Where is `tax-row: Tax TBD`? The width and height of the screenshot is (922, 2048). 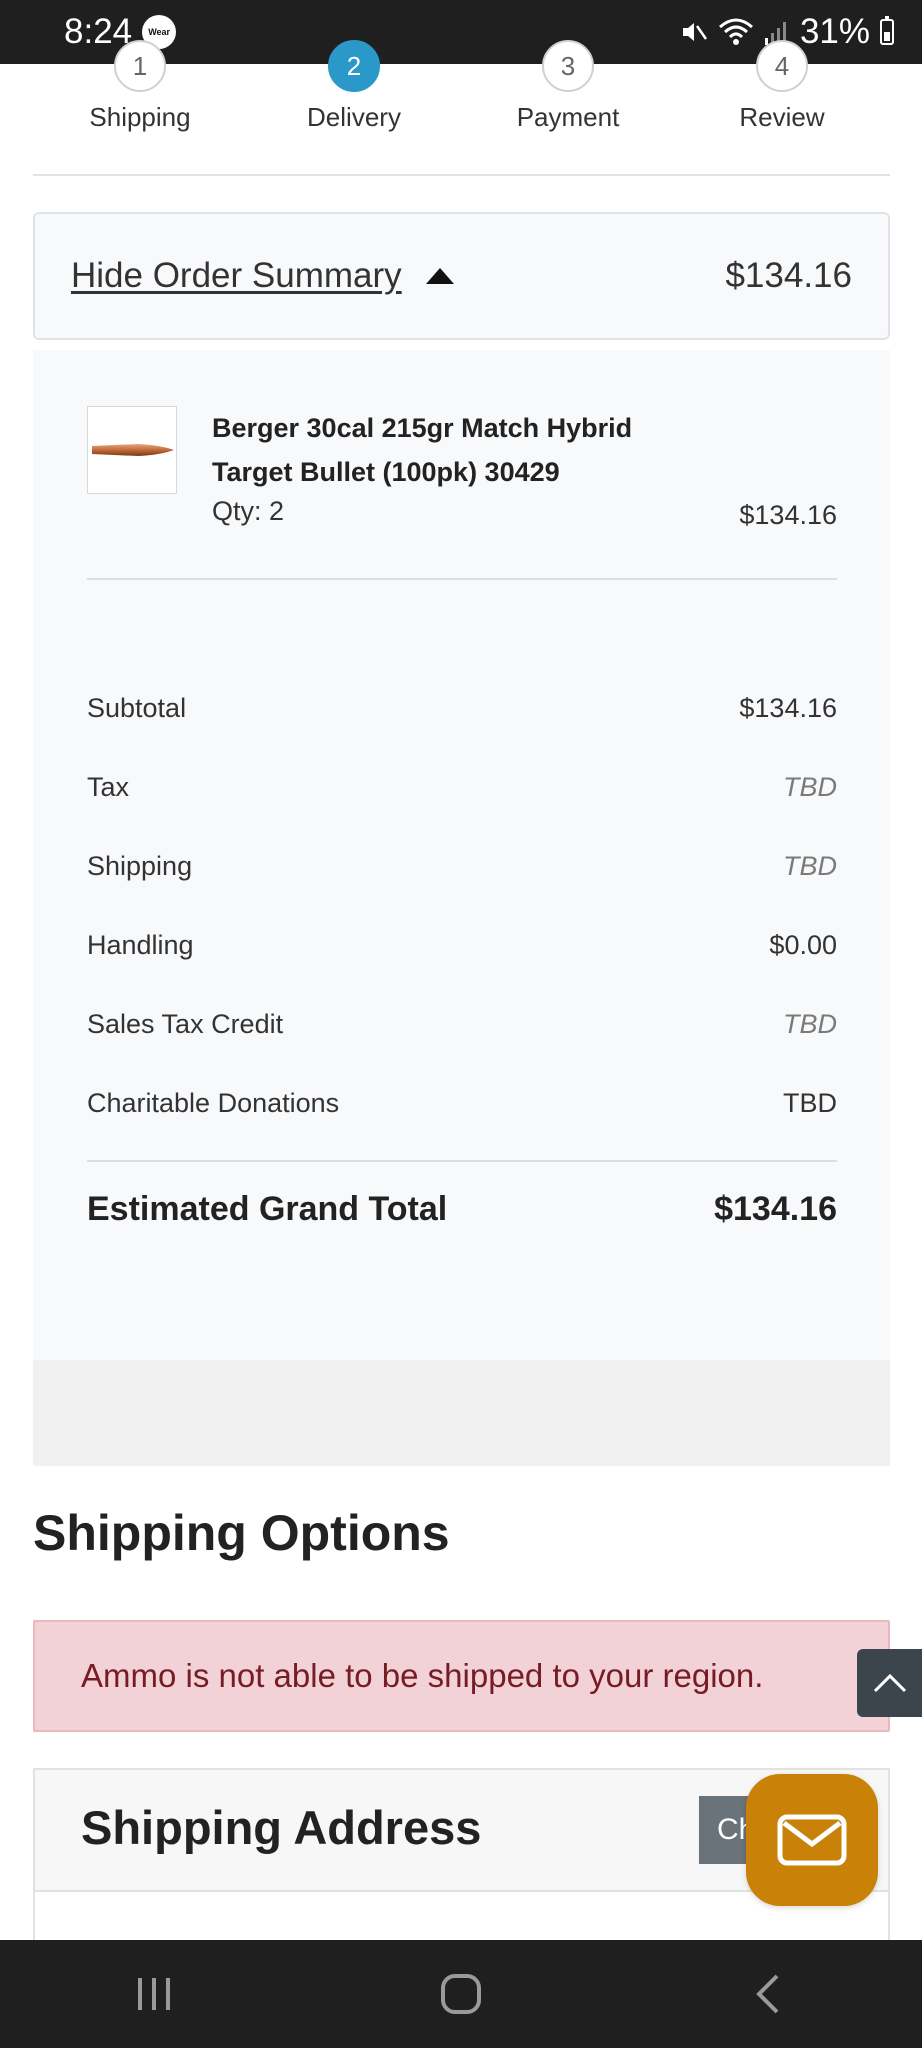 tax-row: Tax TBD is located at coordinates (462, 787).